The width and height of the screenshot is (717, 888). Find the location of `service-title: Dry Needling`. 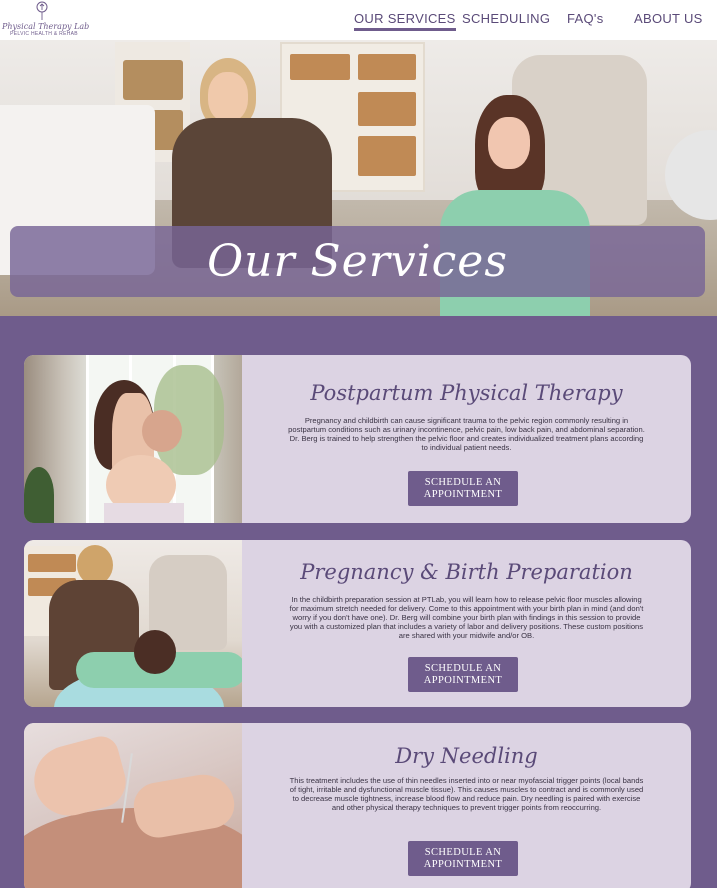

service-title: Dry Needling is located at coordinates (466, 756).